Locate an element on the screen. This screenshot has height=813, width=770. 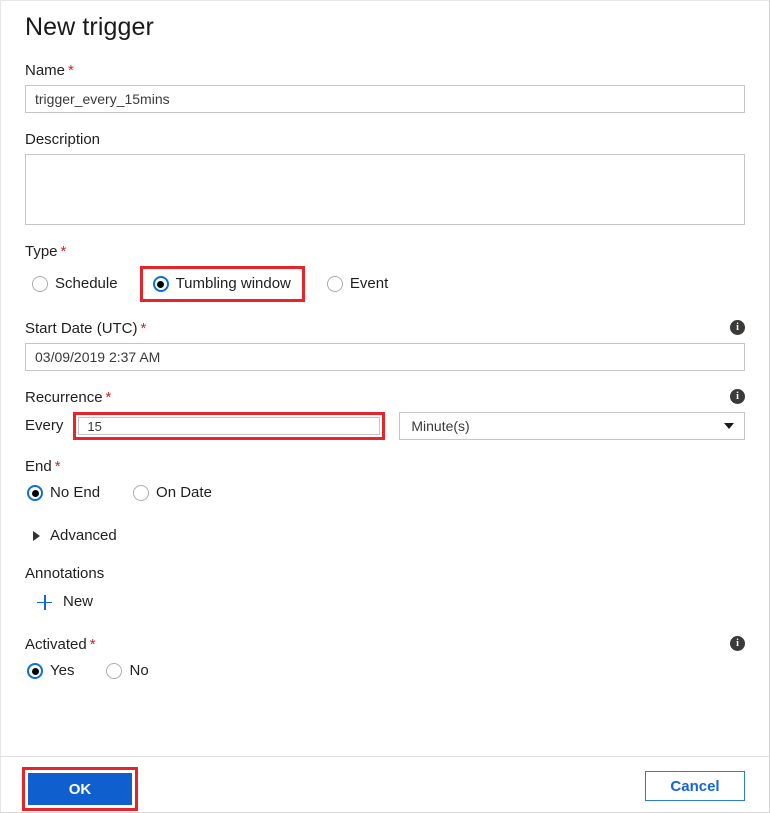
start-date-field-group: Start Date (UTC) * i is located at coordinates (385, 345).